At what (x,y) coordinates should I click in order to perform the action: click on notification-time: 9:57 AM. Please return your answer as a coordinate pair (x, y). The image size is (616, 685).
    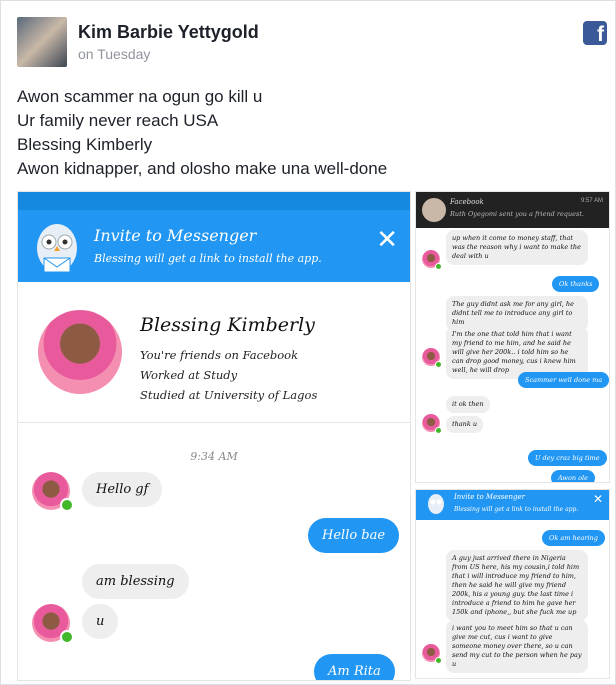
    Looking at the image, I should click on (591, 201).